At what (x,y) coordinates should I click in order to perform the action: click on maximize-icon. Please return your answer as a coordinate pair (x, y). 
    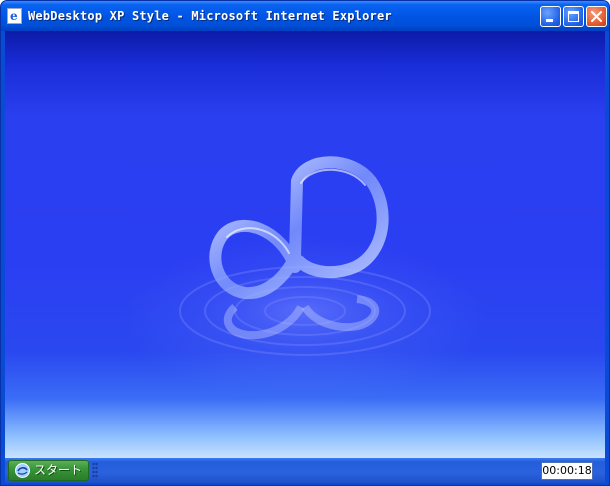
    Looking at the image, I should click on (573, 16).